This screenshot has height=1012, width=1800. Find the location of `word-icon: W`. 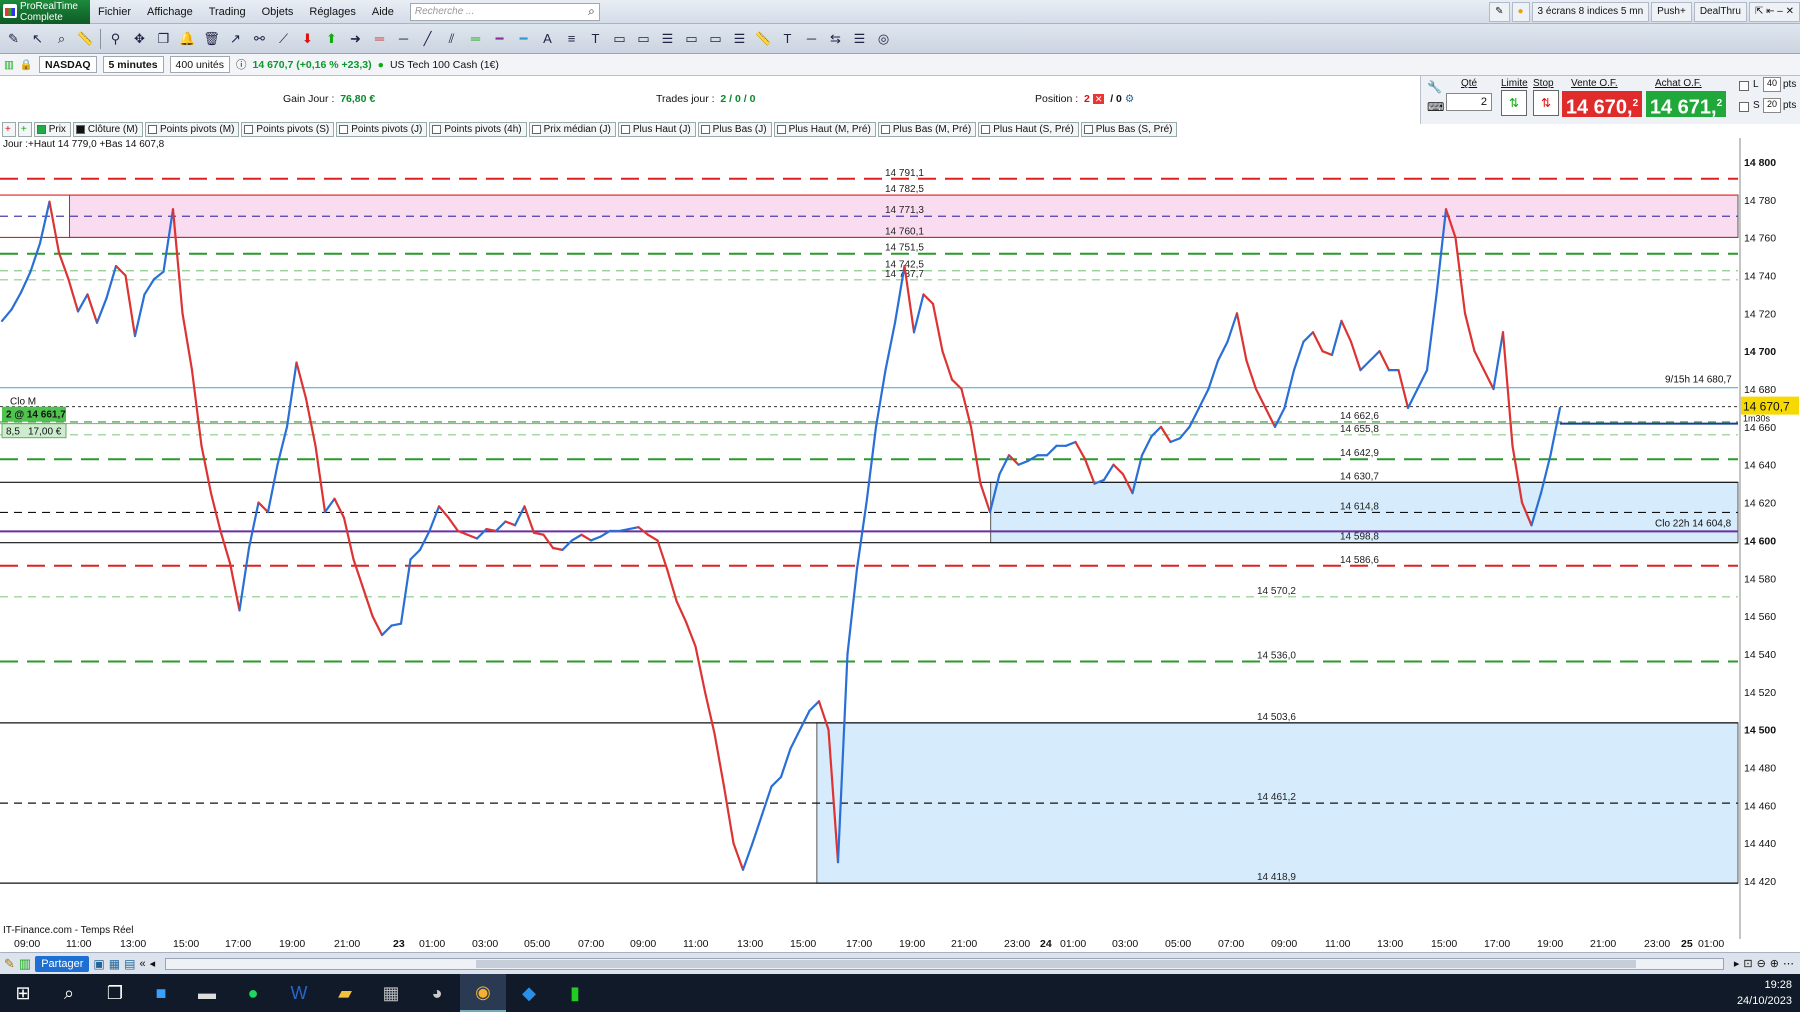

word-icon: W is located at coordinates (299, 993).